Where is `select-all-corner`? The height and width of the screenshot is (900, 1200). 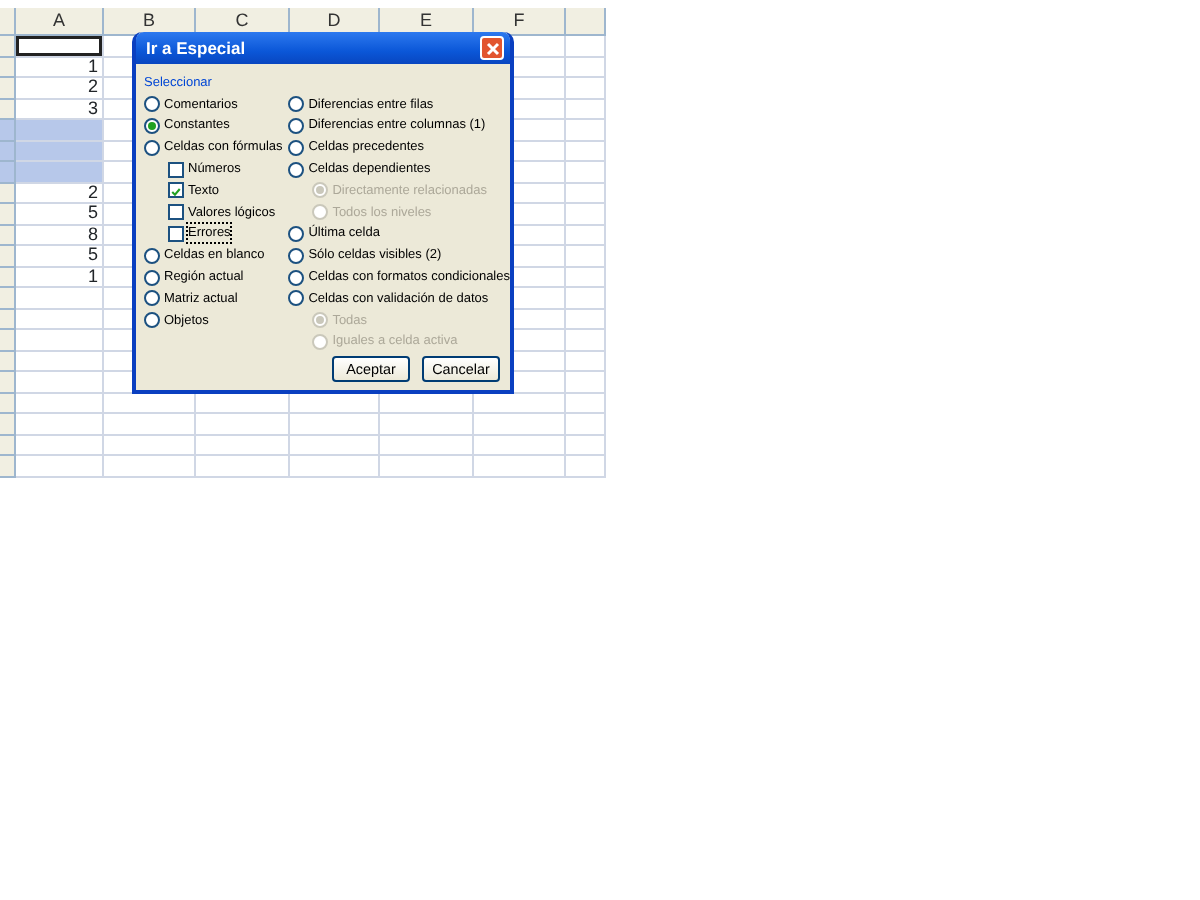 select-all-corner is located at coordinates (8, 22).